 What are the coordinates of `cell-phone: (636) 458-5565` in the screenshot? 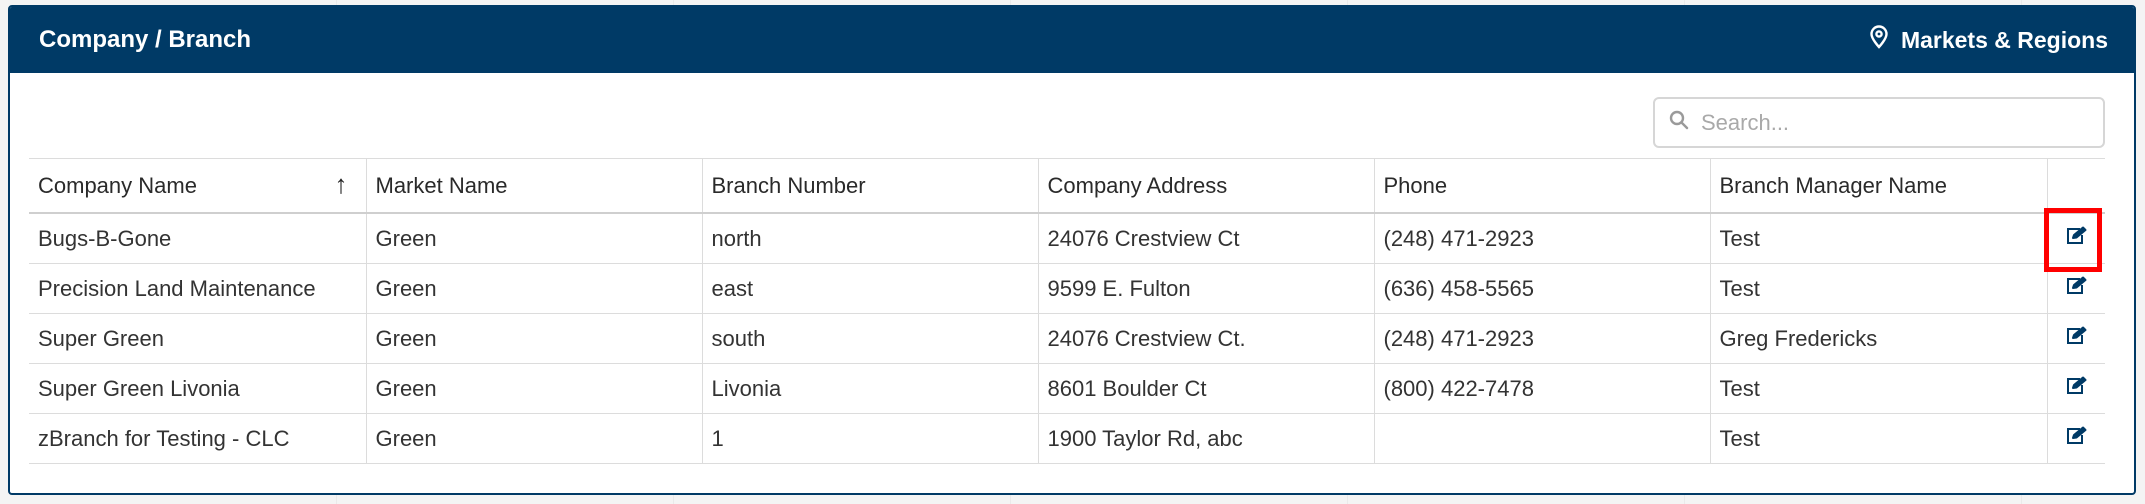 It's located at (1542, 288).